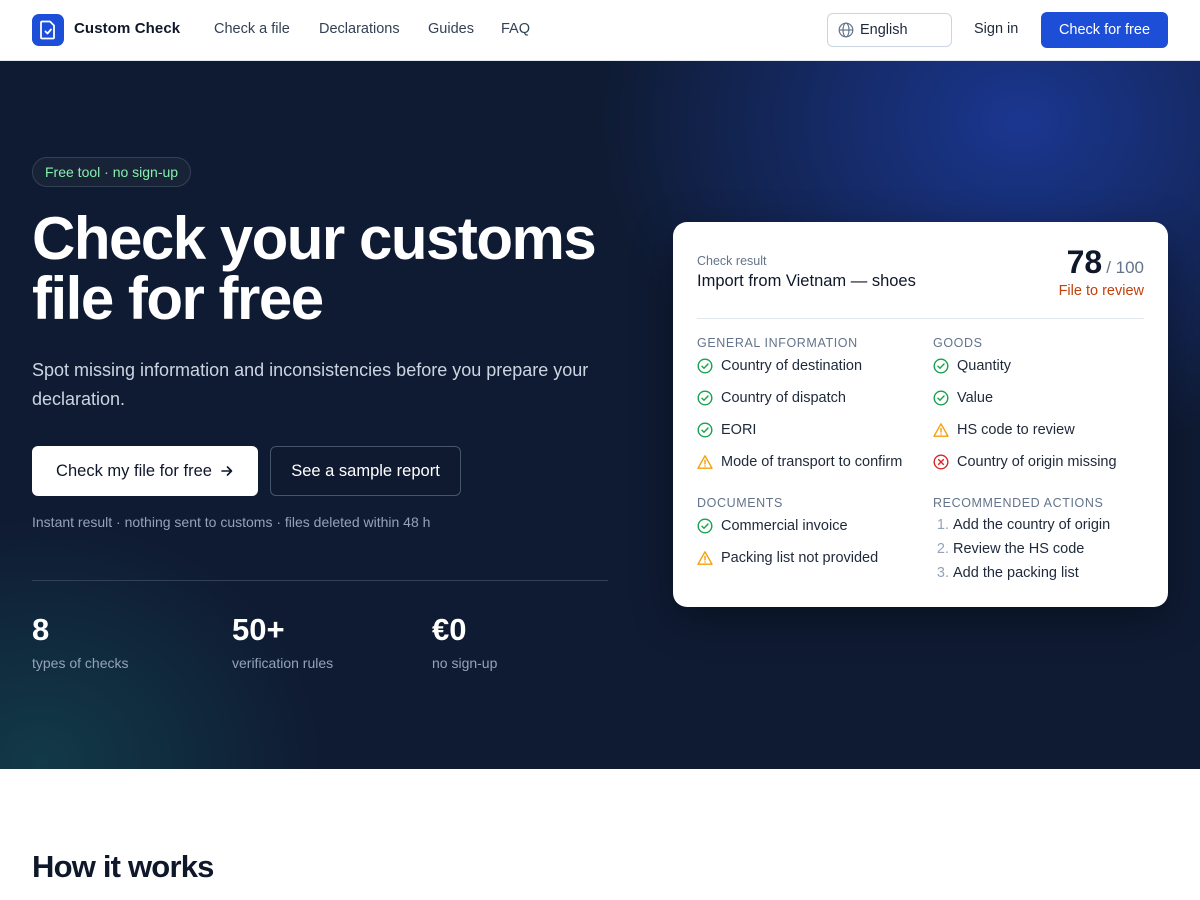  What do you see at coordinates (732, 261) in the screenshot?
I see `card-kicker: Check result` at bounding box center [732, 261].